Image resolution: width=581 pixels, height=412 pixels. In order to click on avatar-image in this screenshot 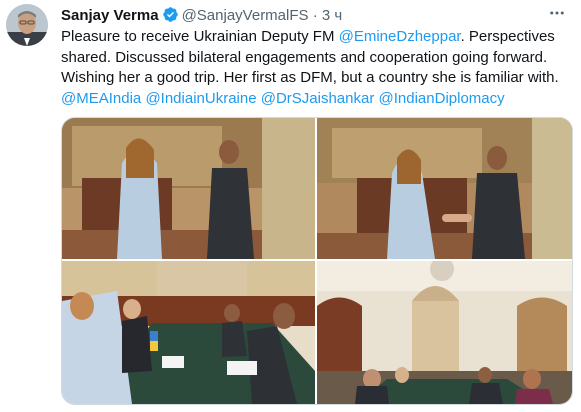, I will do `click(27, 25)`.